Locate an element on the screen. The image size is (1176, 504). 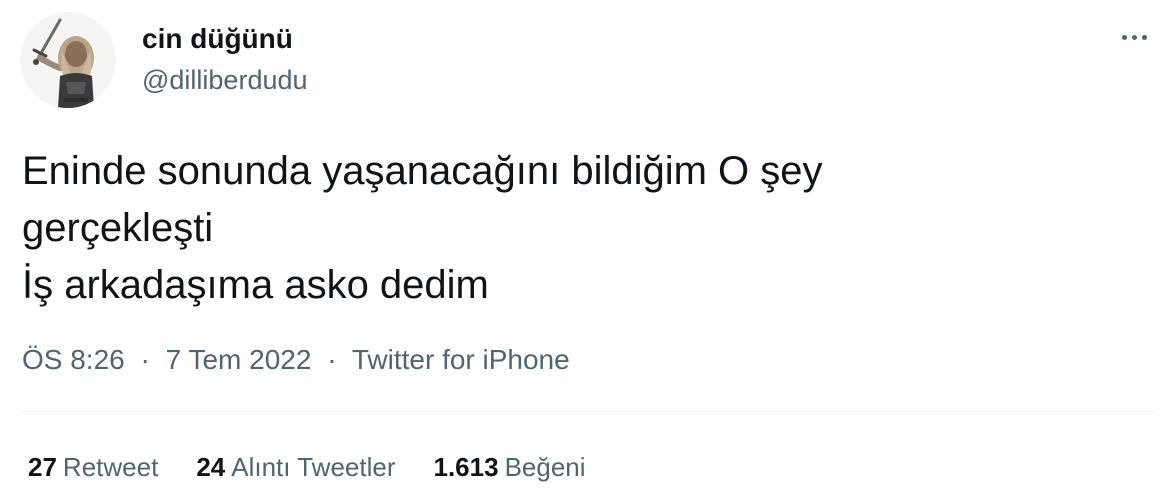
likes-stat: 1.613 Beğeni is located at coordinates (510, 467).